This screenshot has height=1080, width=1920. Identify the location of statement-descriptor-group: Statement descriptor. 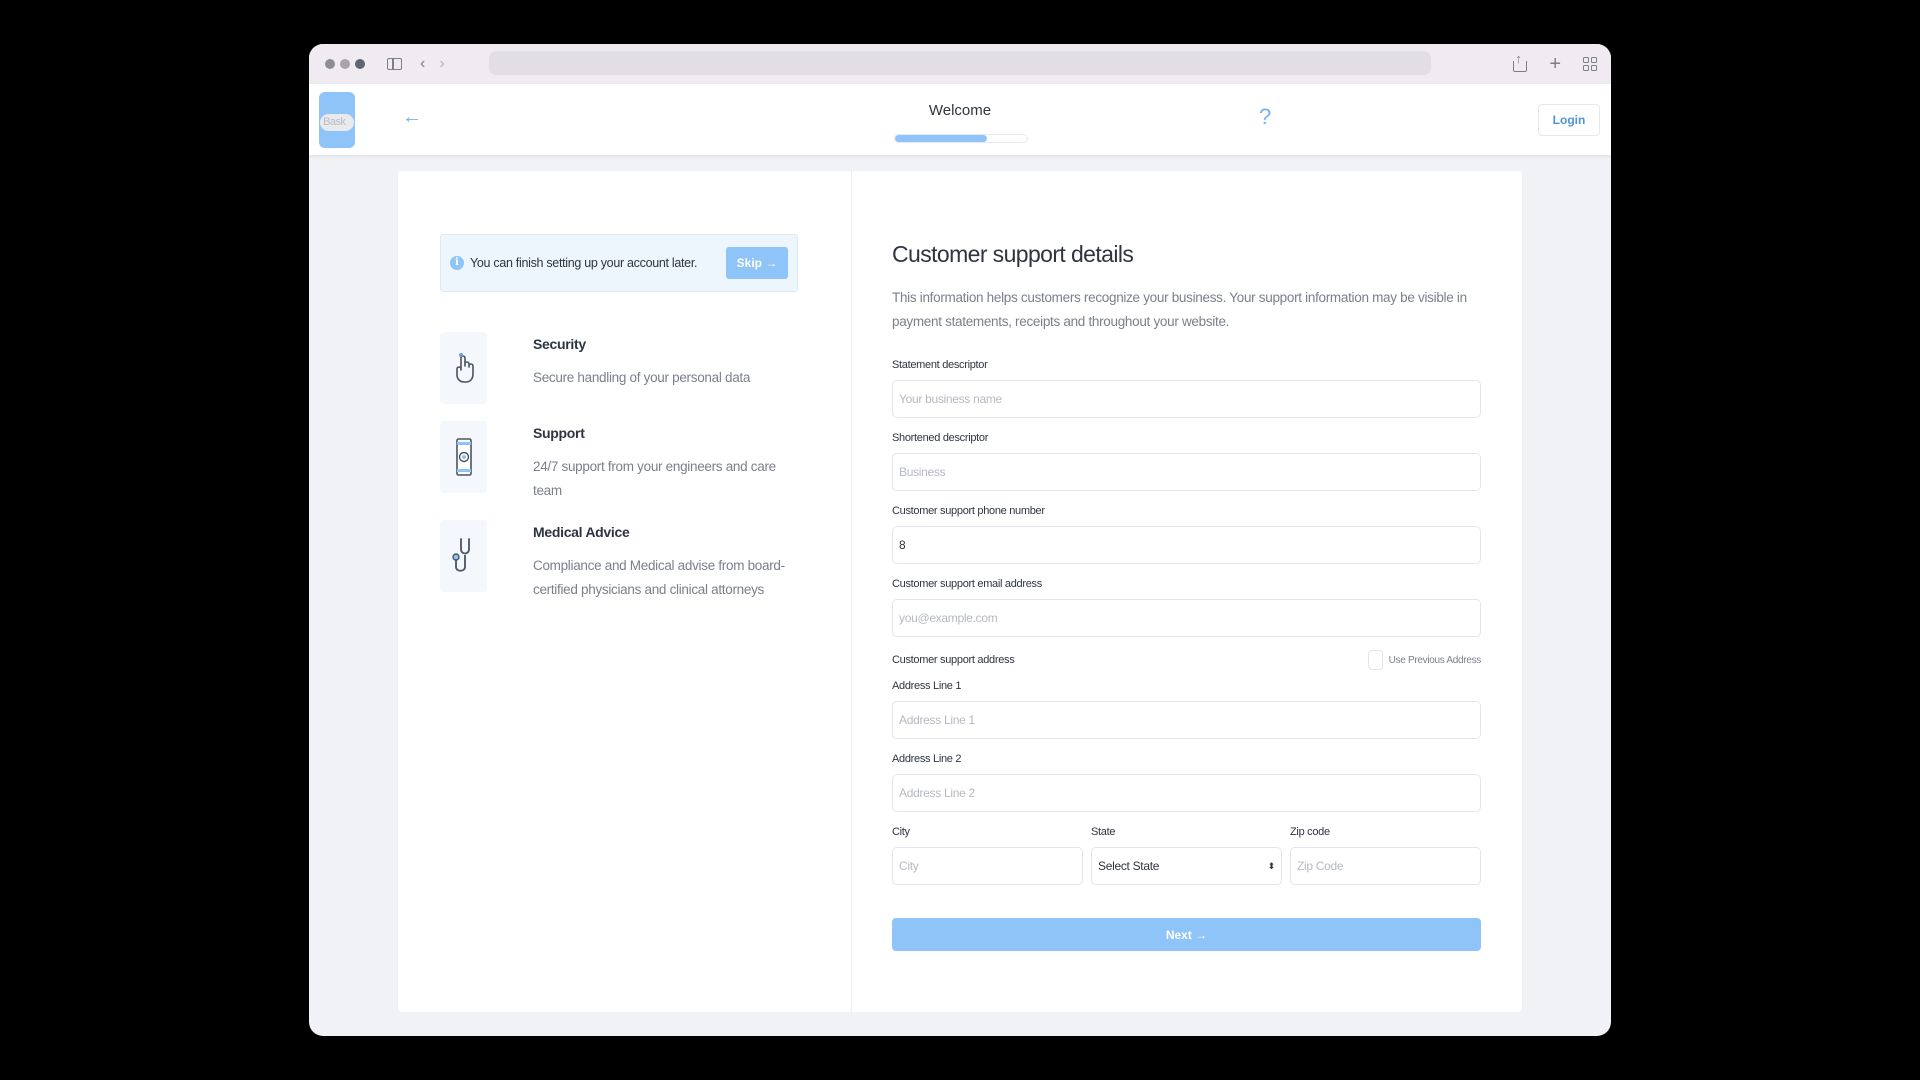
(1186, 388).